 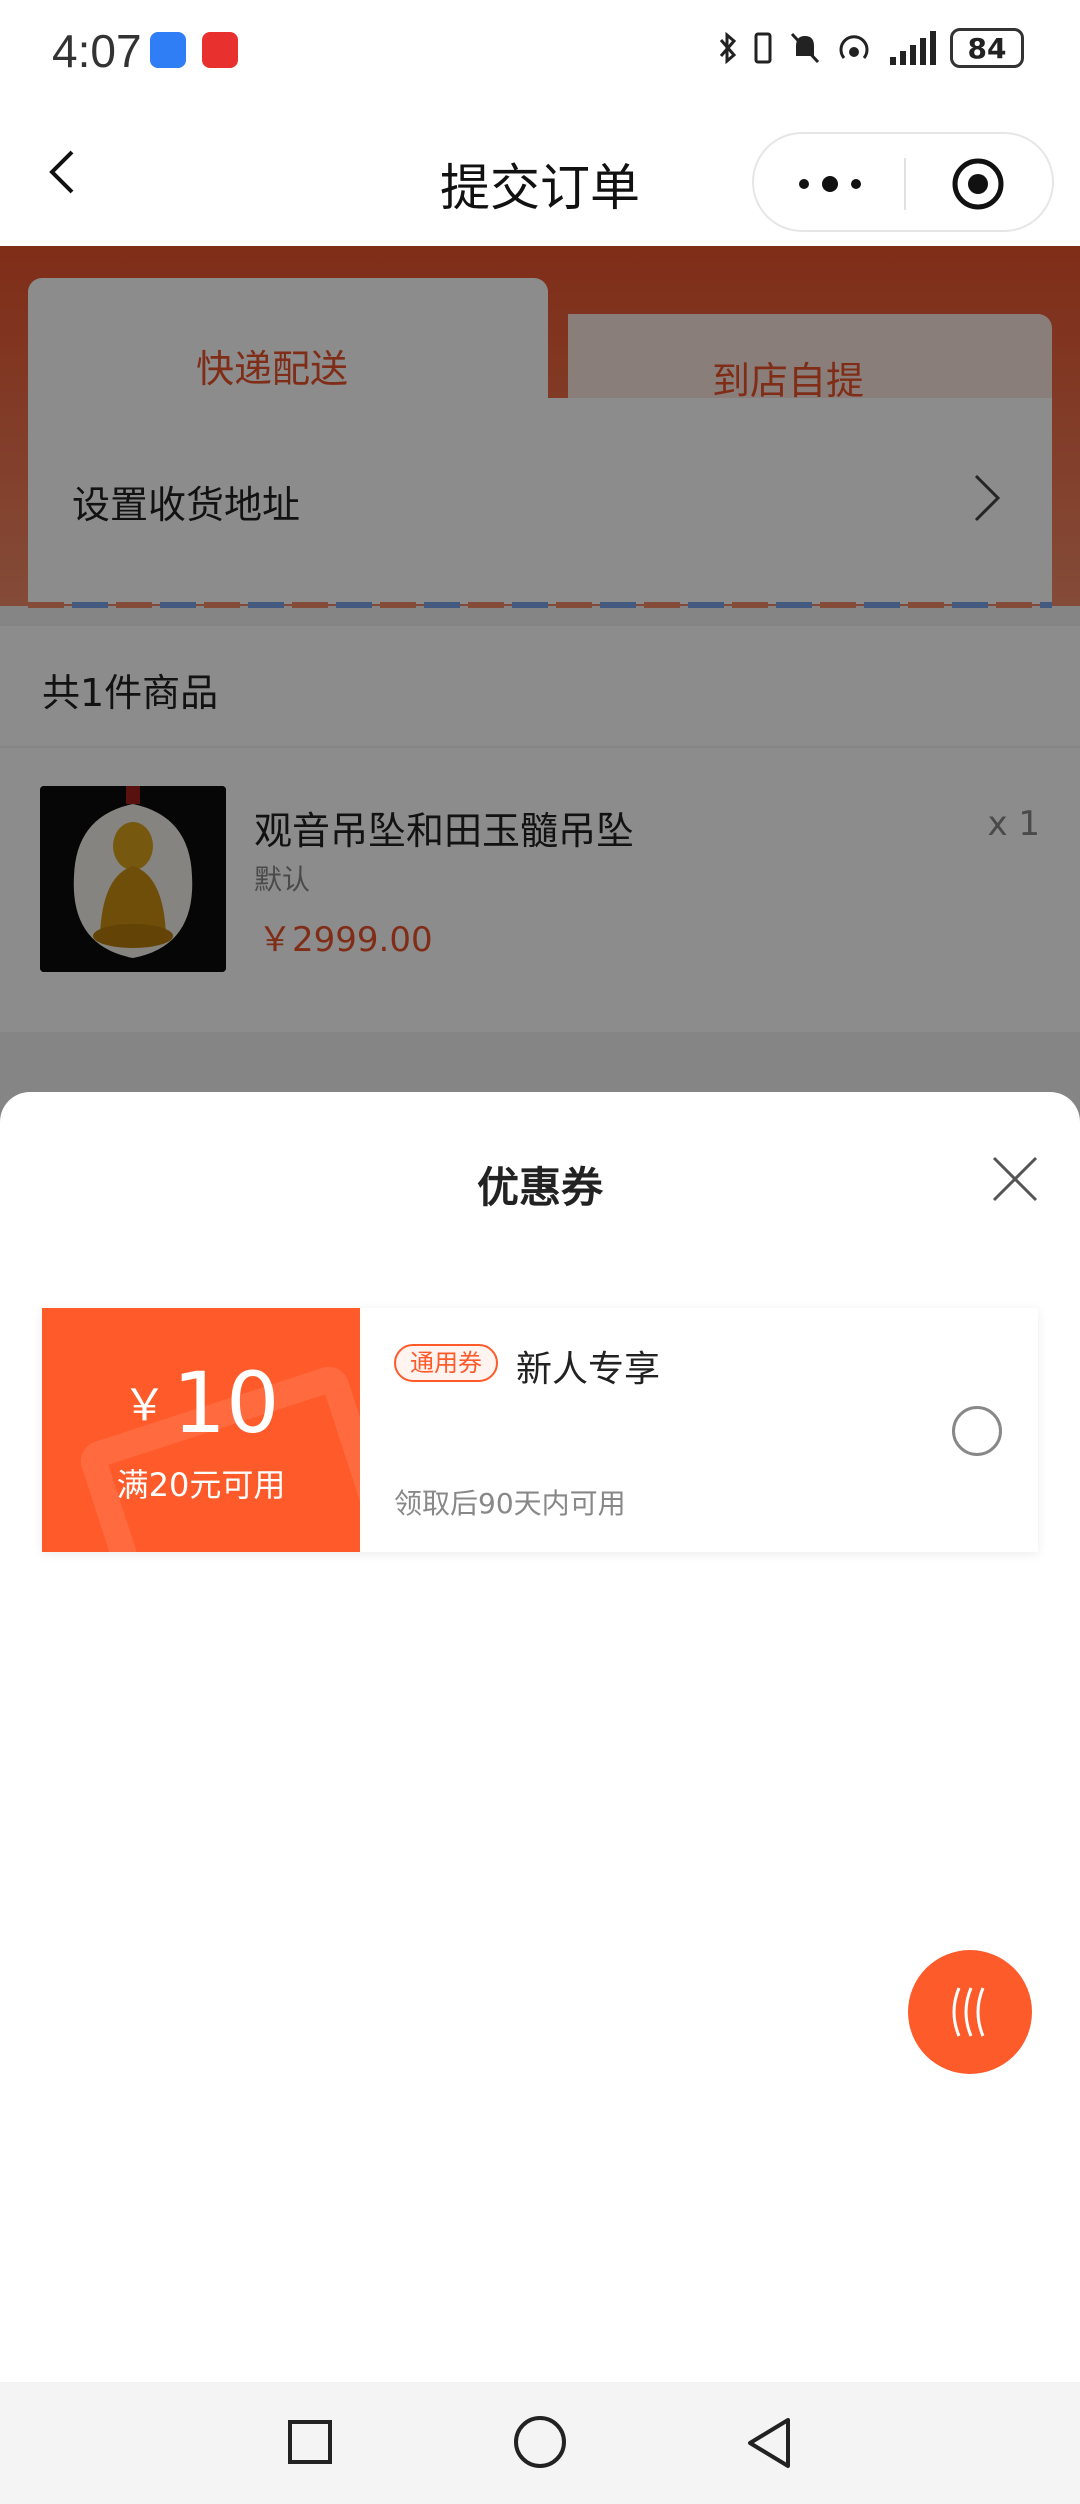 I want to click on home-icon, so click(x=540, y=2442).